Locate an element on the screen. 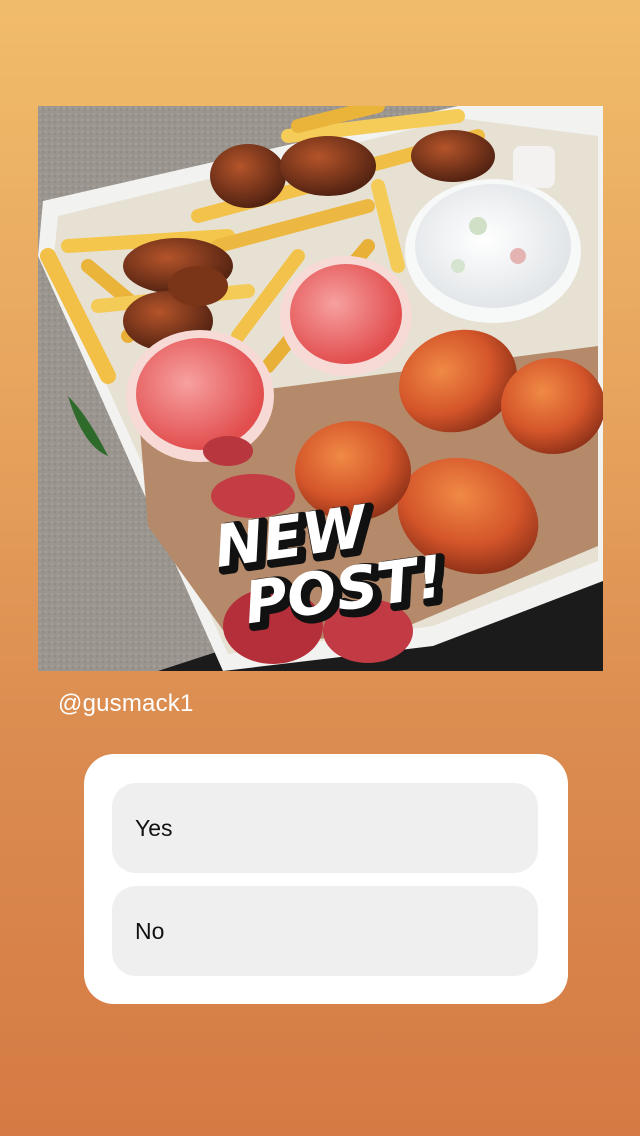 The width and height of the screenshot is (640, 1136). poll-option-yes-label: Yes is located at coordinates (154, 827).